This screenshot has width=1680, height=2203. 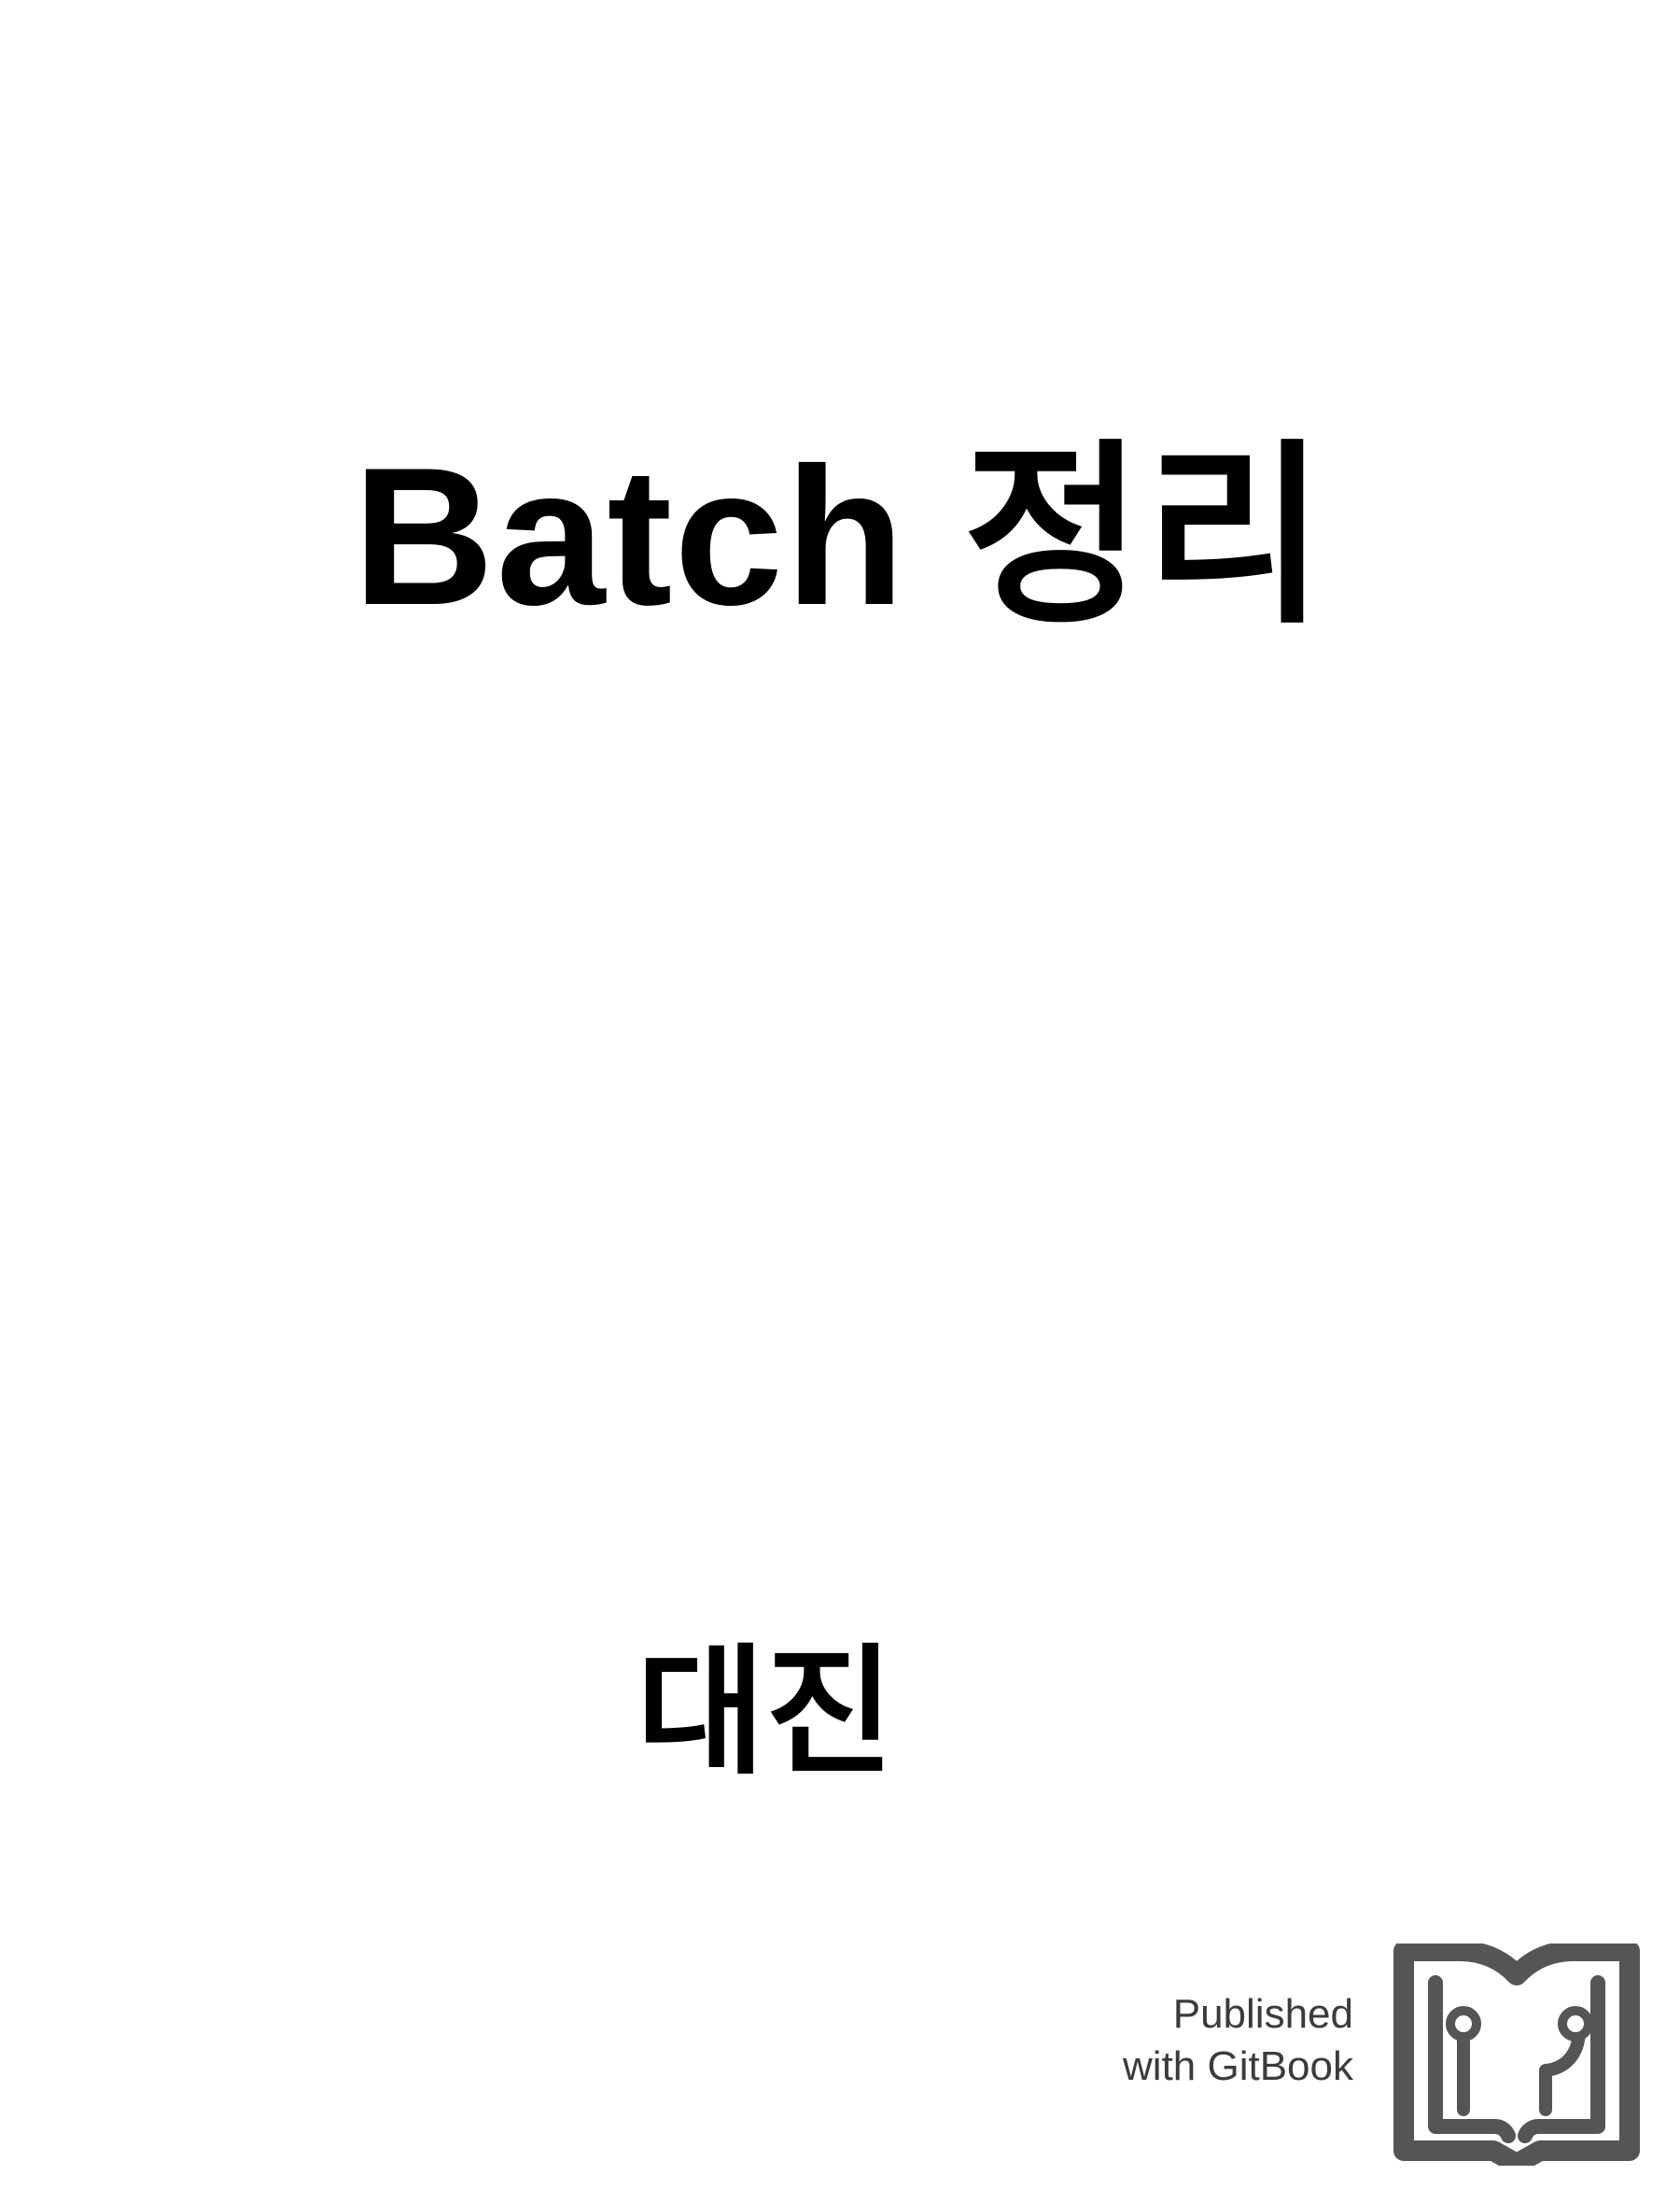 I want to click on publisher-label: Published with GitBook, so click(x=1190, y=2040).